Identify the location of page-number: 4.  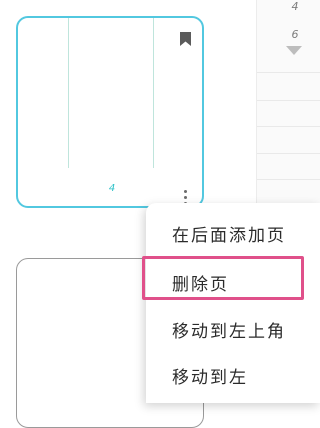
(112, 188).